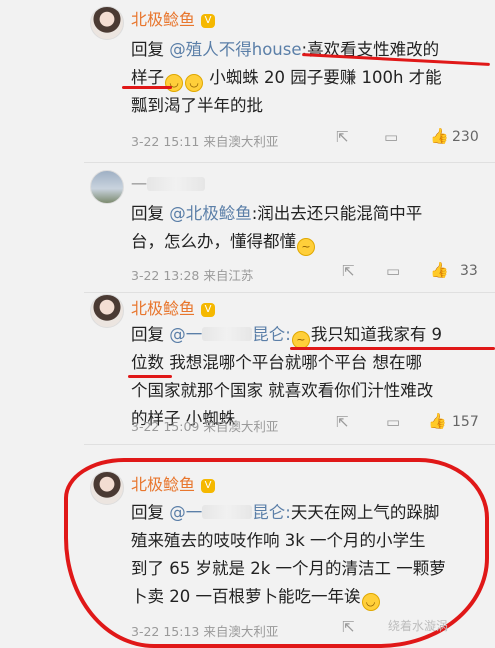 This screenshot has height=648, width=495. Describe the element at coordinates (210, 213) in the screenshot. I see `mention-link: @北极鲶鱼` at that location.